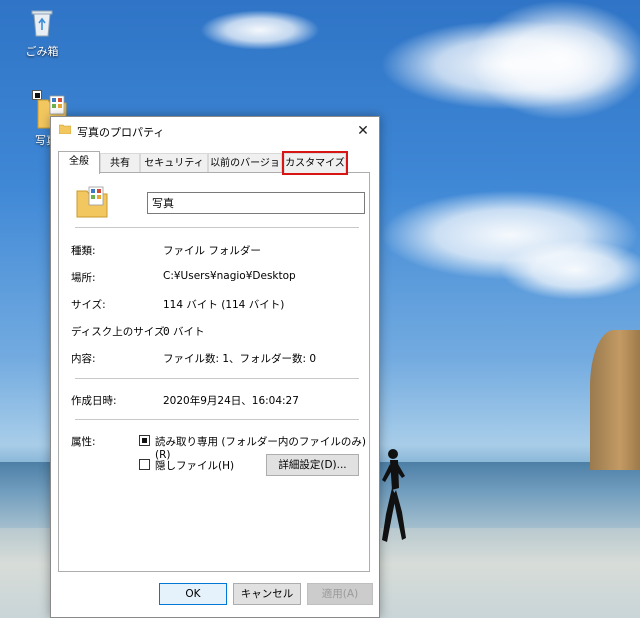  I want to click on ok-button: OK, so click(193, 594).